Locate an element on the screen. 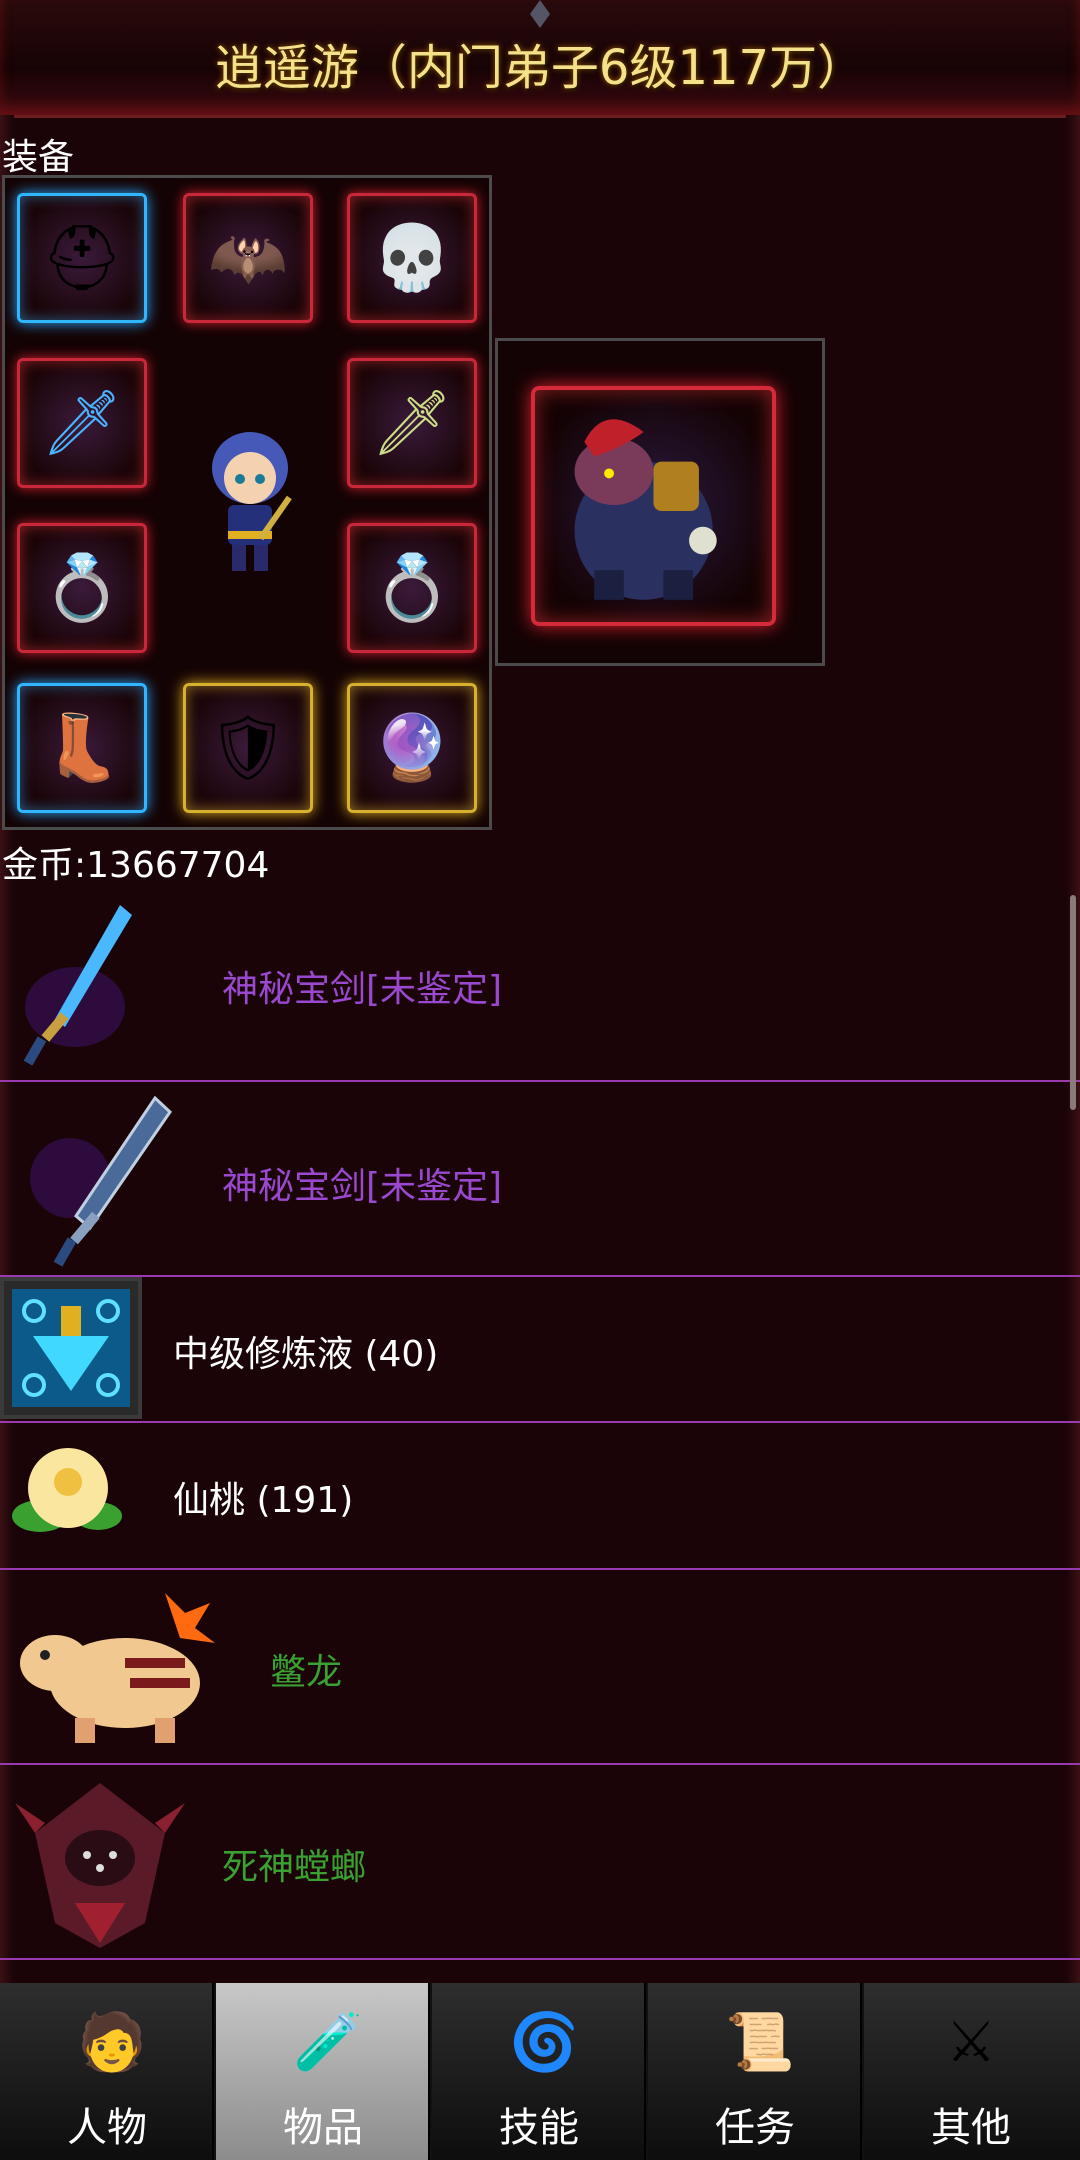  necklace-icon: 💀 is located at coordinates (412, 258).